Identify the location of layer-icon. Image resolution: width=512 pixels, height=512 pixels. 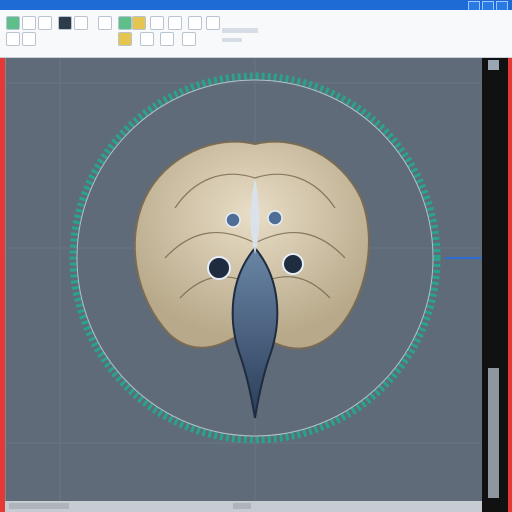
(13, 39).